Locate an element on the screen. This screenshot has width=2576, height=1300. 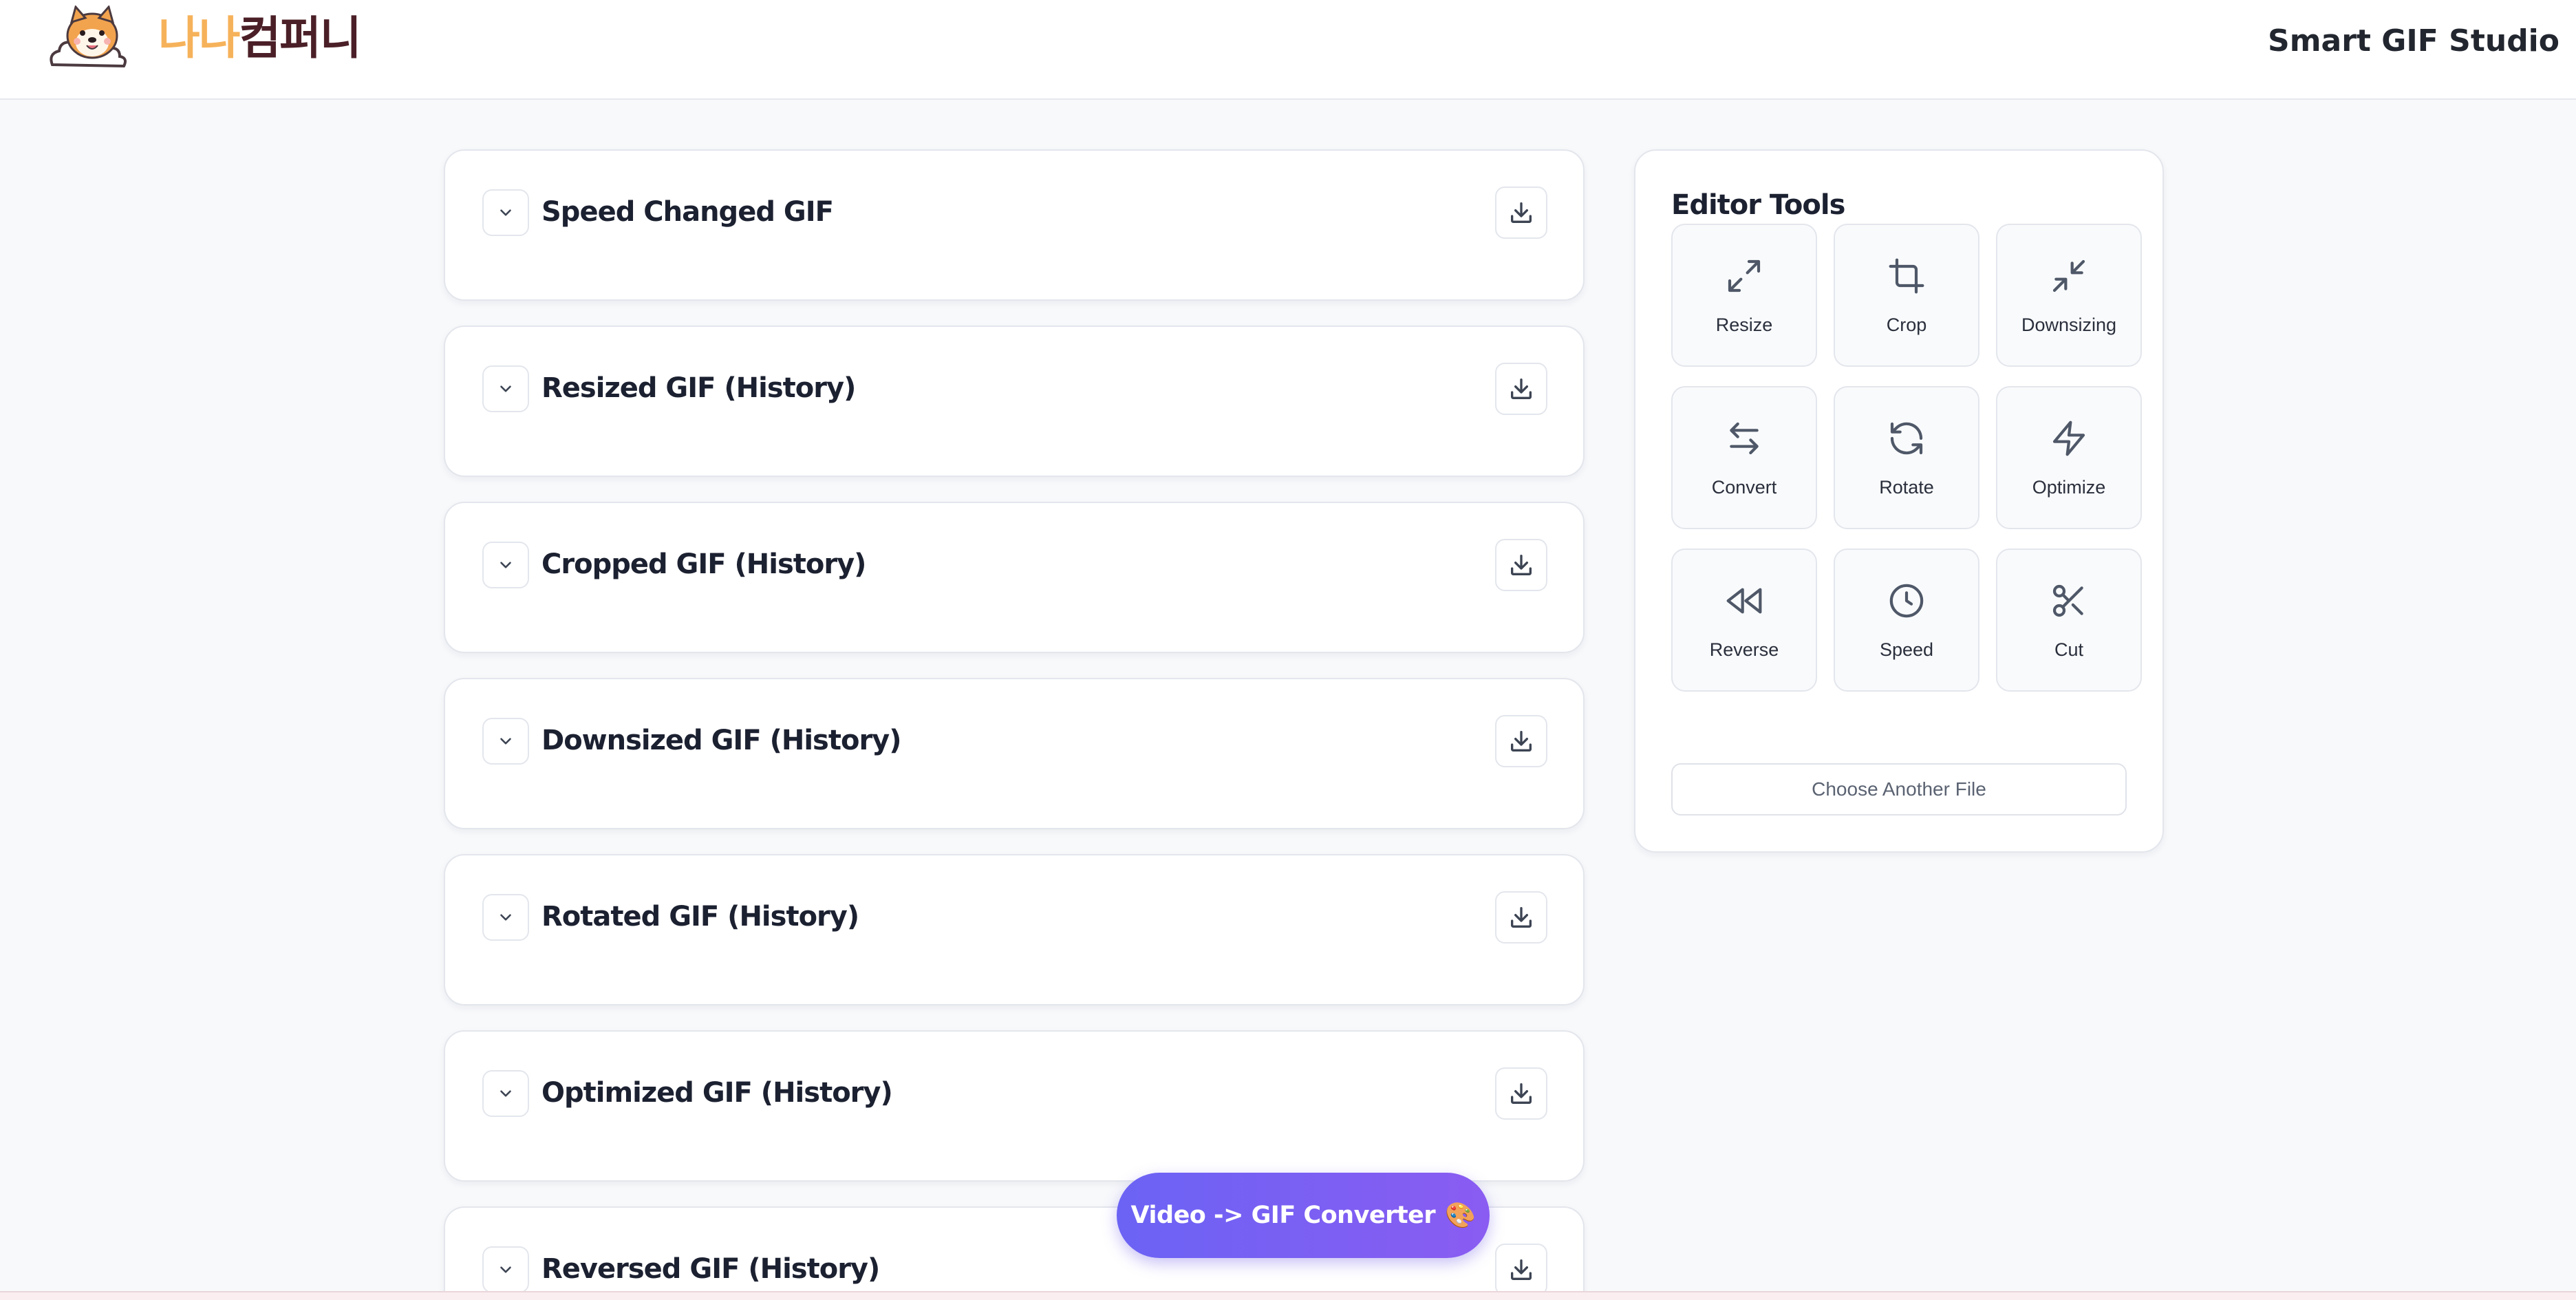
resize-icon is located at coordinates (1744, 275).